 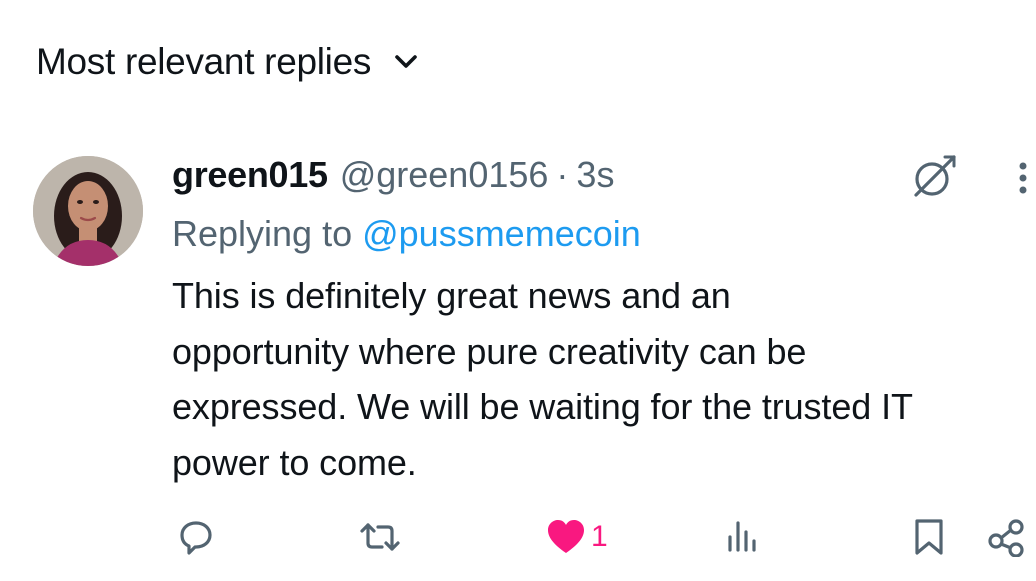 I want to click on replying-prefix: Replying to, so click(x=267, y=233).